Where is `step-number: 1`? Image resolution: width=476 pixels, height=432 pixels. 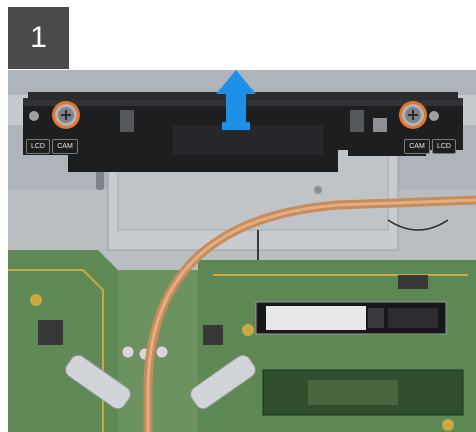
step-number: 1 is located at coordinates (38, 37).